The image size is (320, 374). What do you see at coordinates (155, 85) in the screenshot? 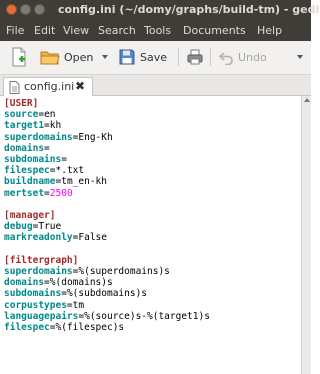
I see `tab-bar: config.ini ✖` at bounding box center [155, 85].